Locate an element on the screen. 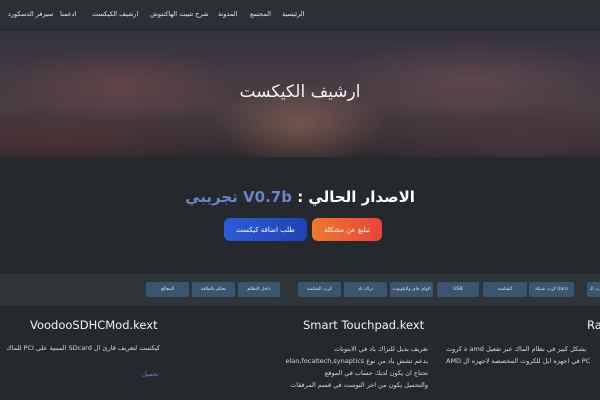 The image size is (600, 400). hero-title: ارشيف الكيكست is located at coordinates (300, 92).